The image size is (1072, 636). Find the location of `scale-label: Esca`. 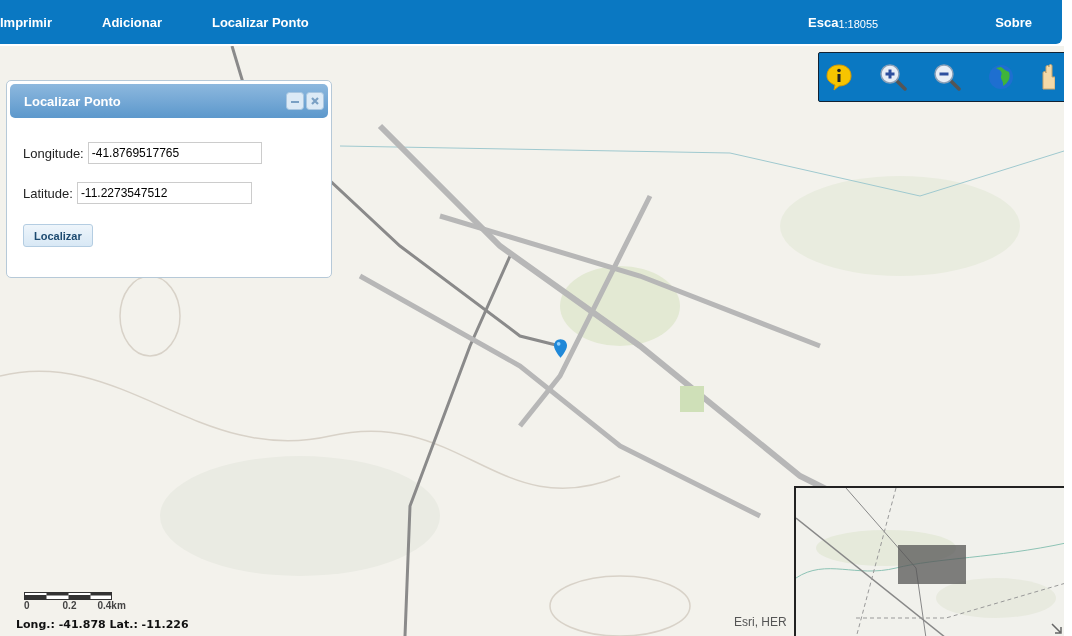

scale-label: Esca is located at coordinates (823, 22).